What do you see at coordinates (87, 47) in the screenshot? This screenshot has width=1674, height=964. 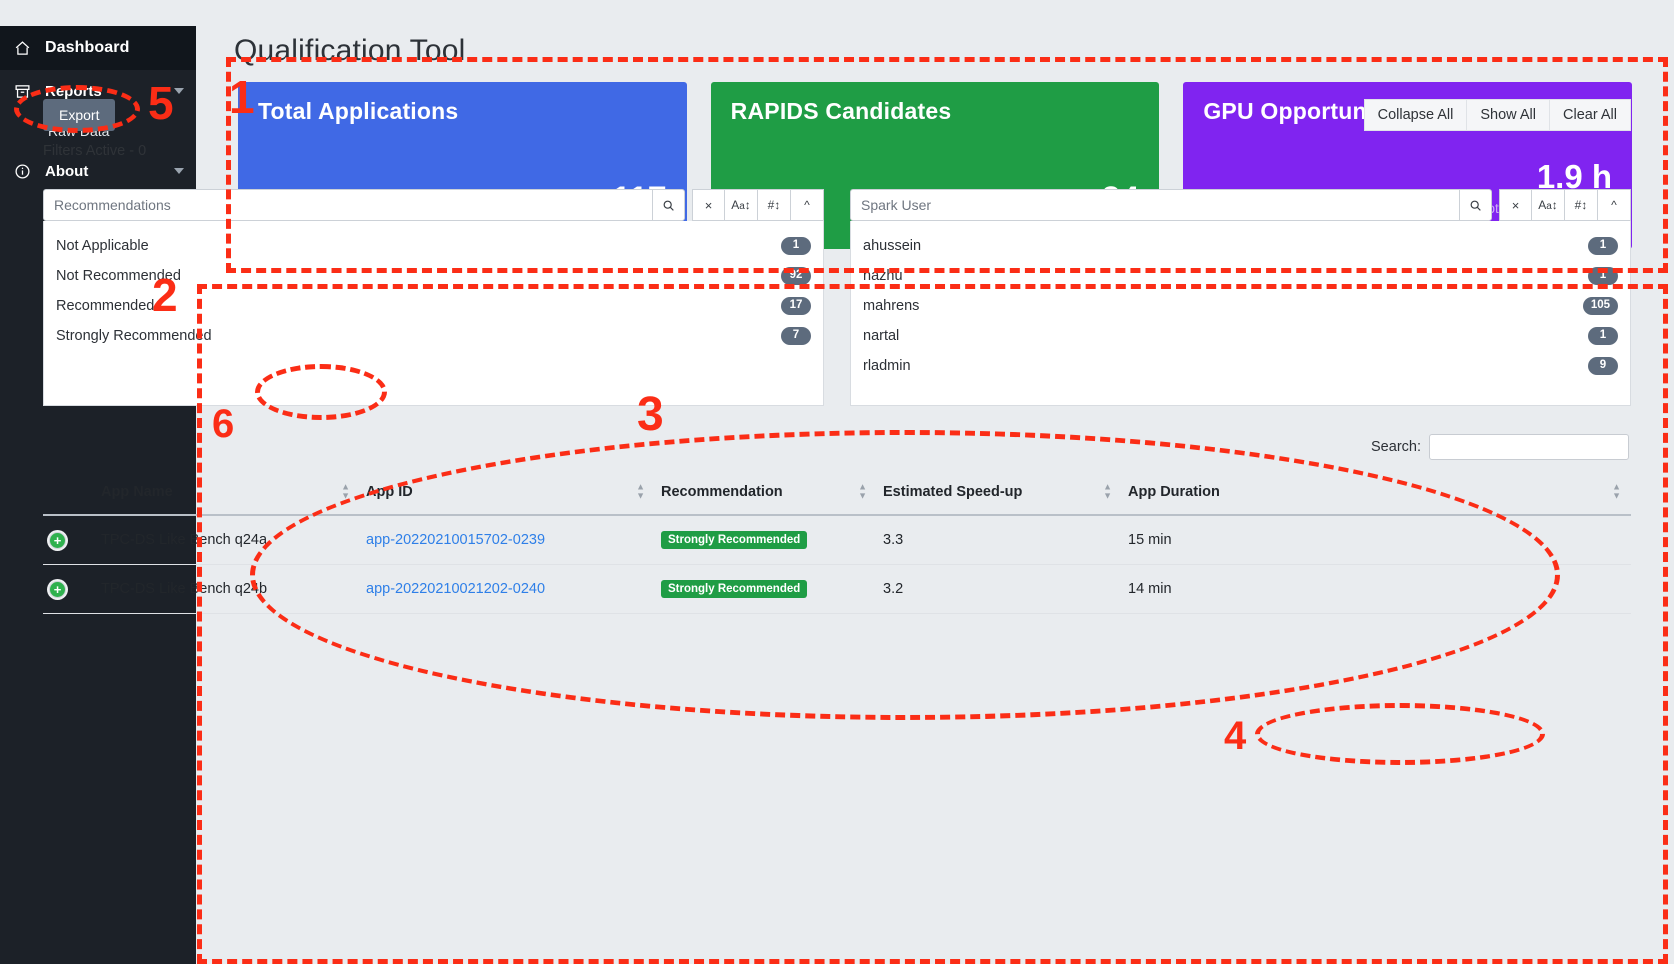 I see `sidebar-dashboard-label: Dashboard` at bounding box center [87, 47].